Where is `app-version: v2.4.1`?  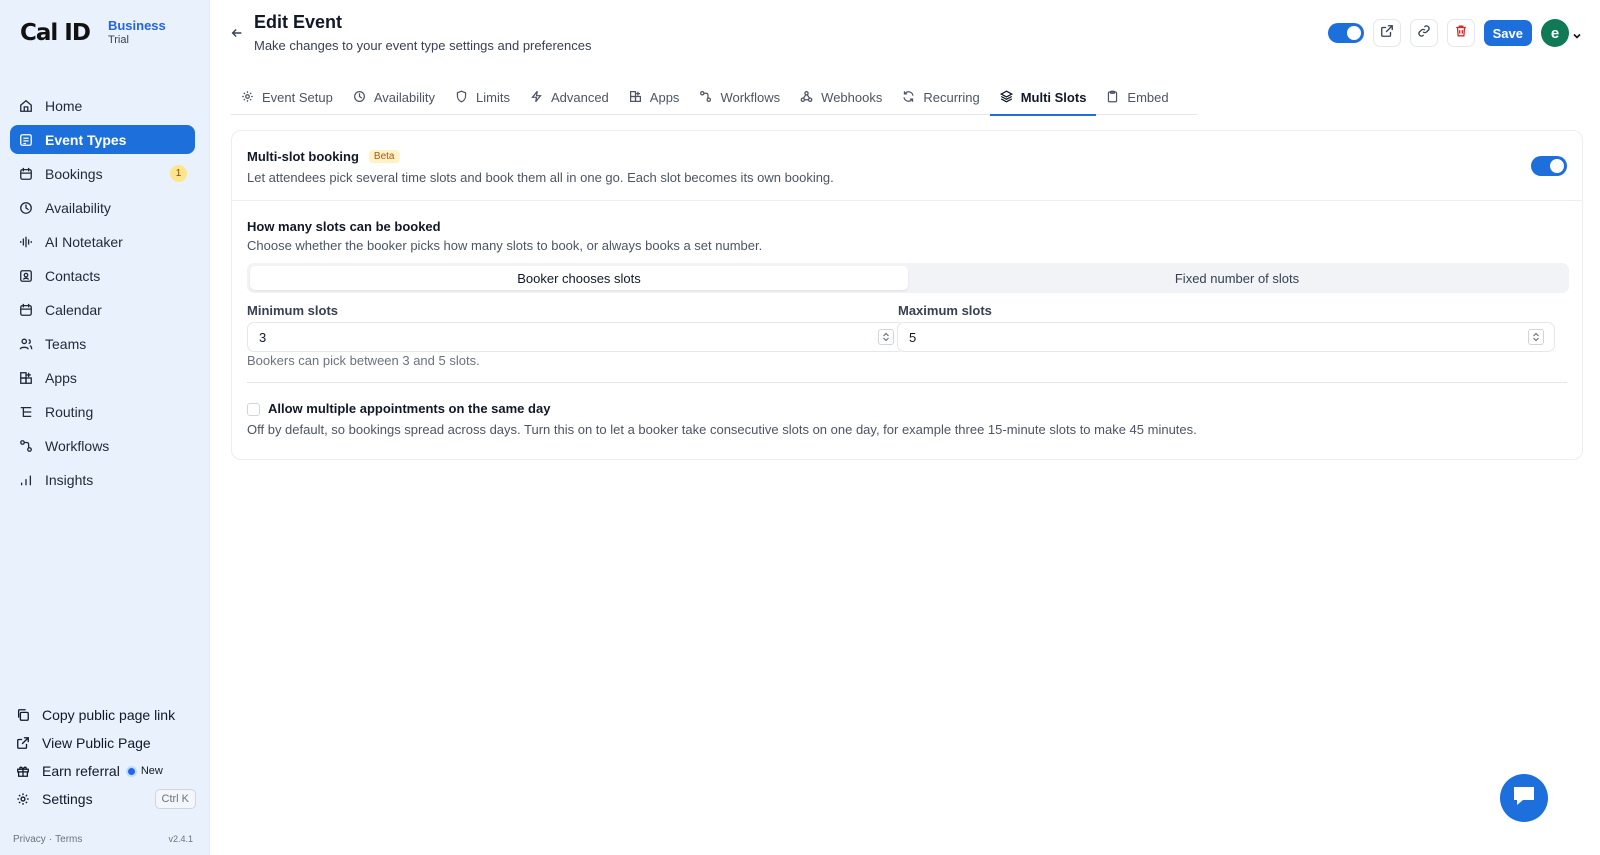
app-version: v2.4.1 is located at coordinates (180, 839).